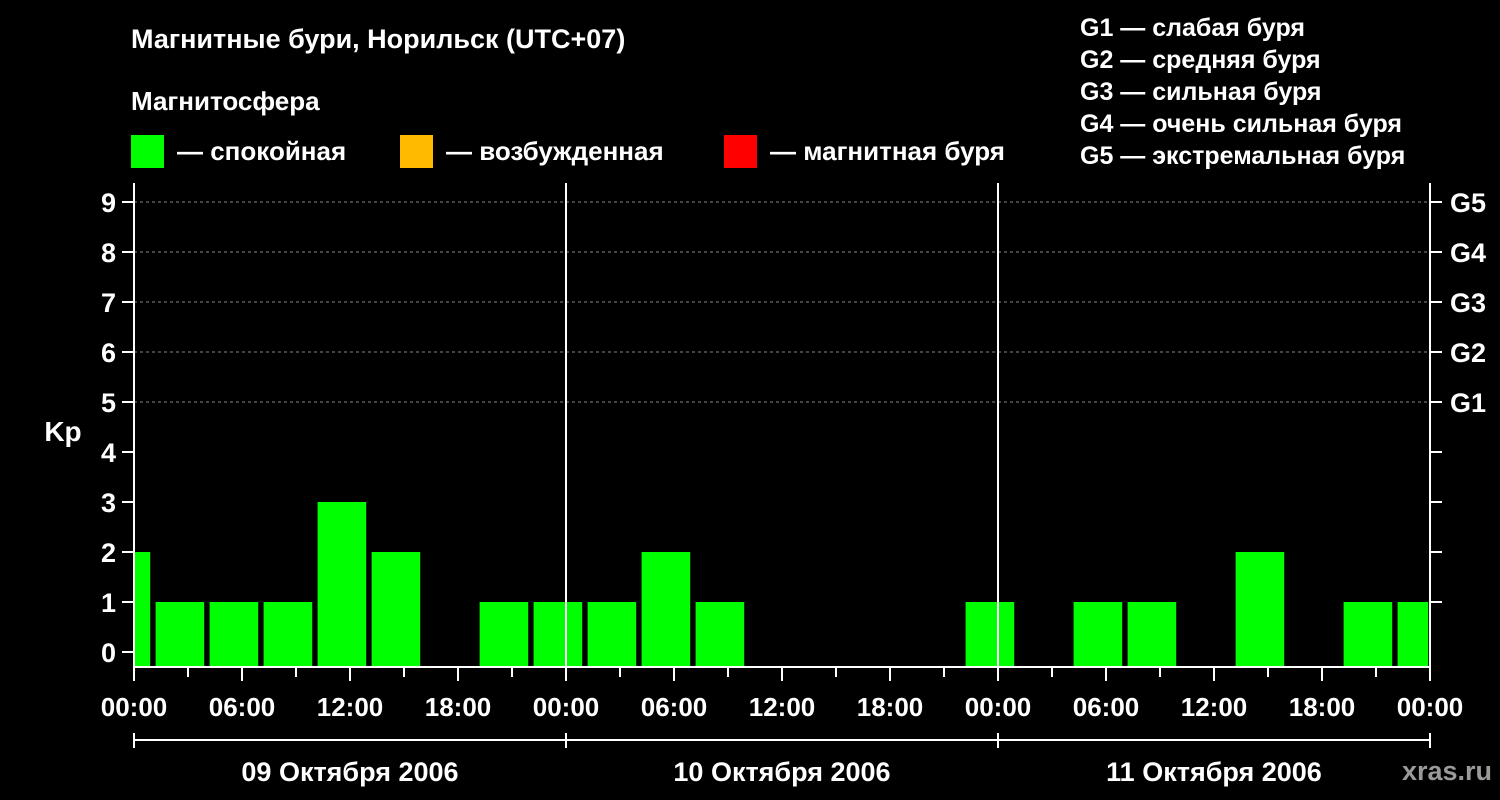  Describe the element at coordinates (62, 431) in the screenshot. I see `y-axis-label: Kp` at that location.